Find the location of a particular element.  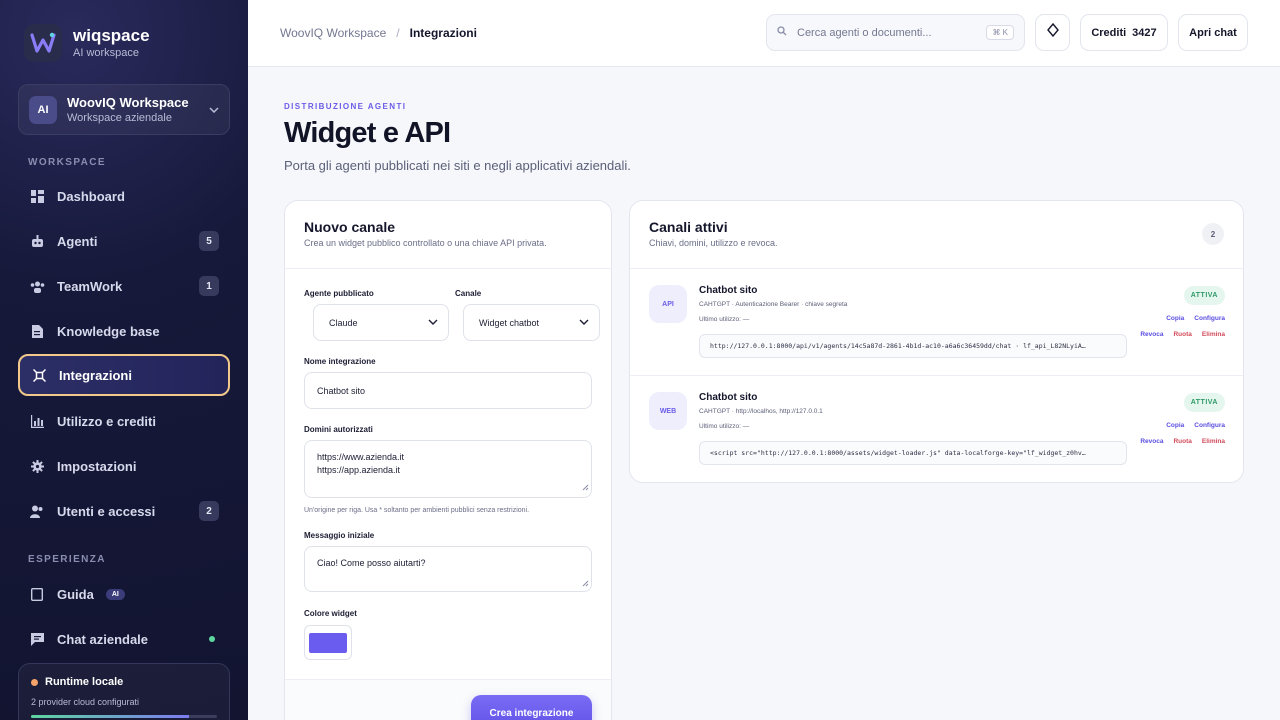

sidebar-item-label: Dashboard is located at coordinates (91, 196).